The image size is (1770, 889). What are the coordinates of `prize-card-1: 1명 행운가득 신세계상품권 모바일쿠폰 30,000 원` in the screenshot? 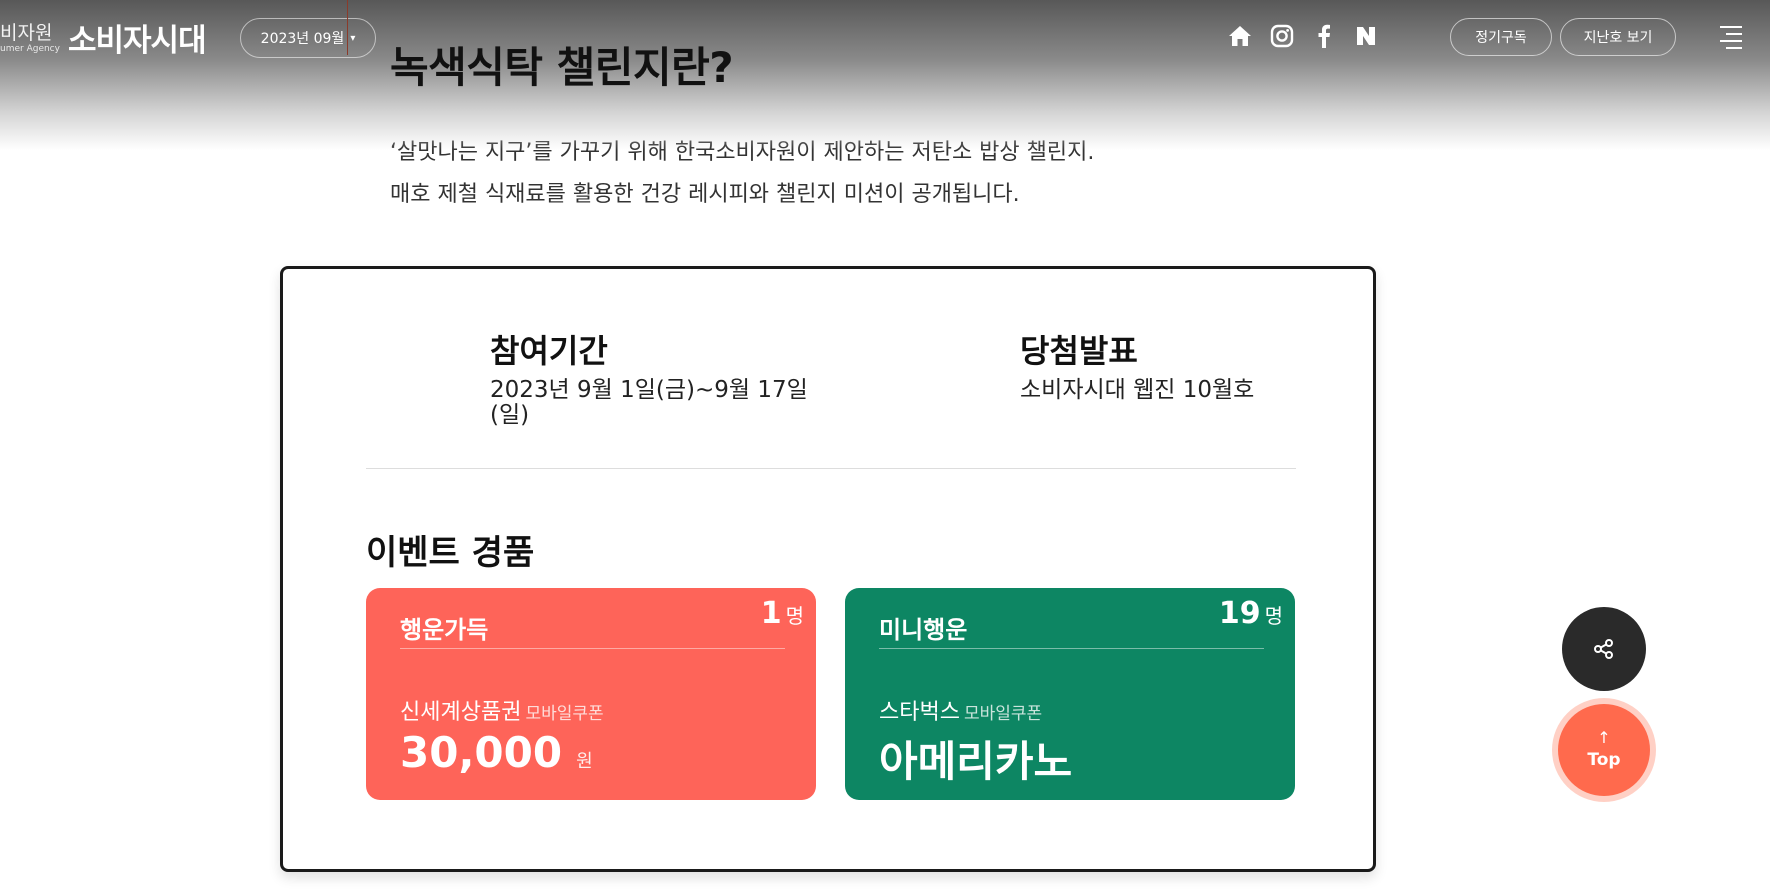 It's located at (591, 694).